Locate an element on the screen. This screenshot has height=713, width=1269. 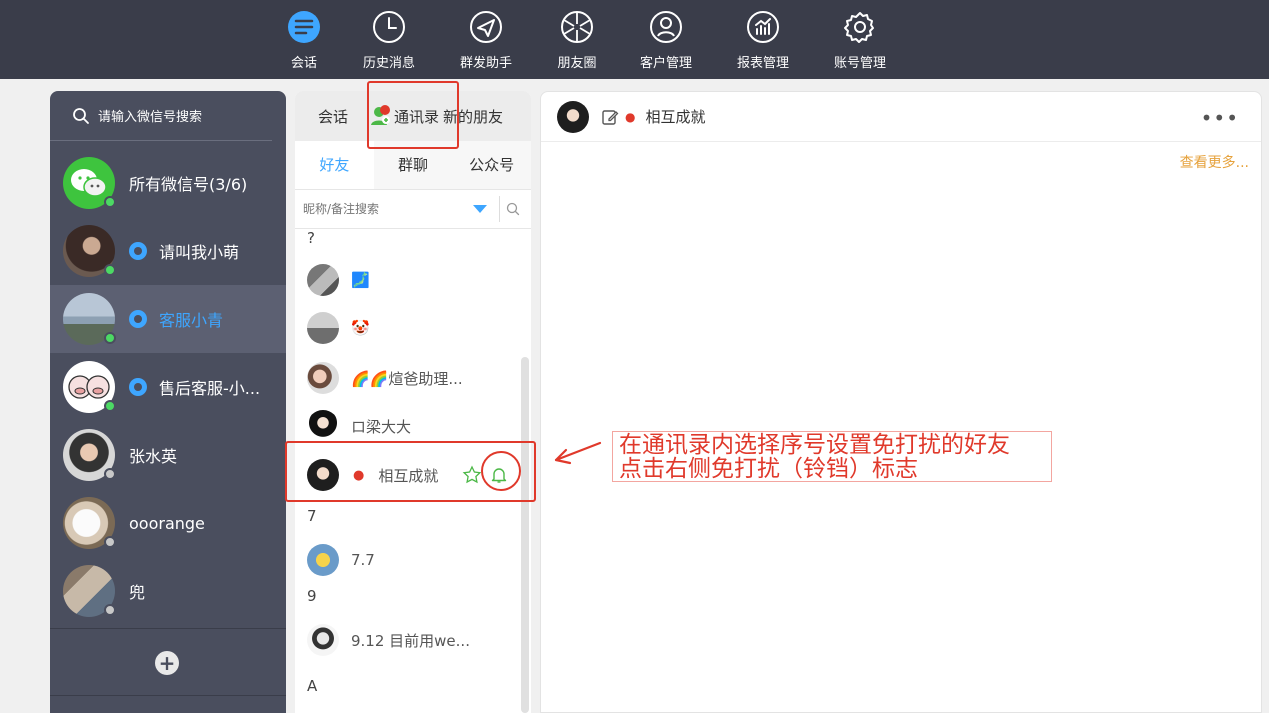
scrollbar is located at coordinates (525, 535).